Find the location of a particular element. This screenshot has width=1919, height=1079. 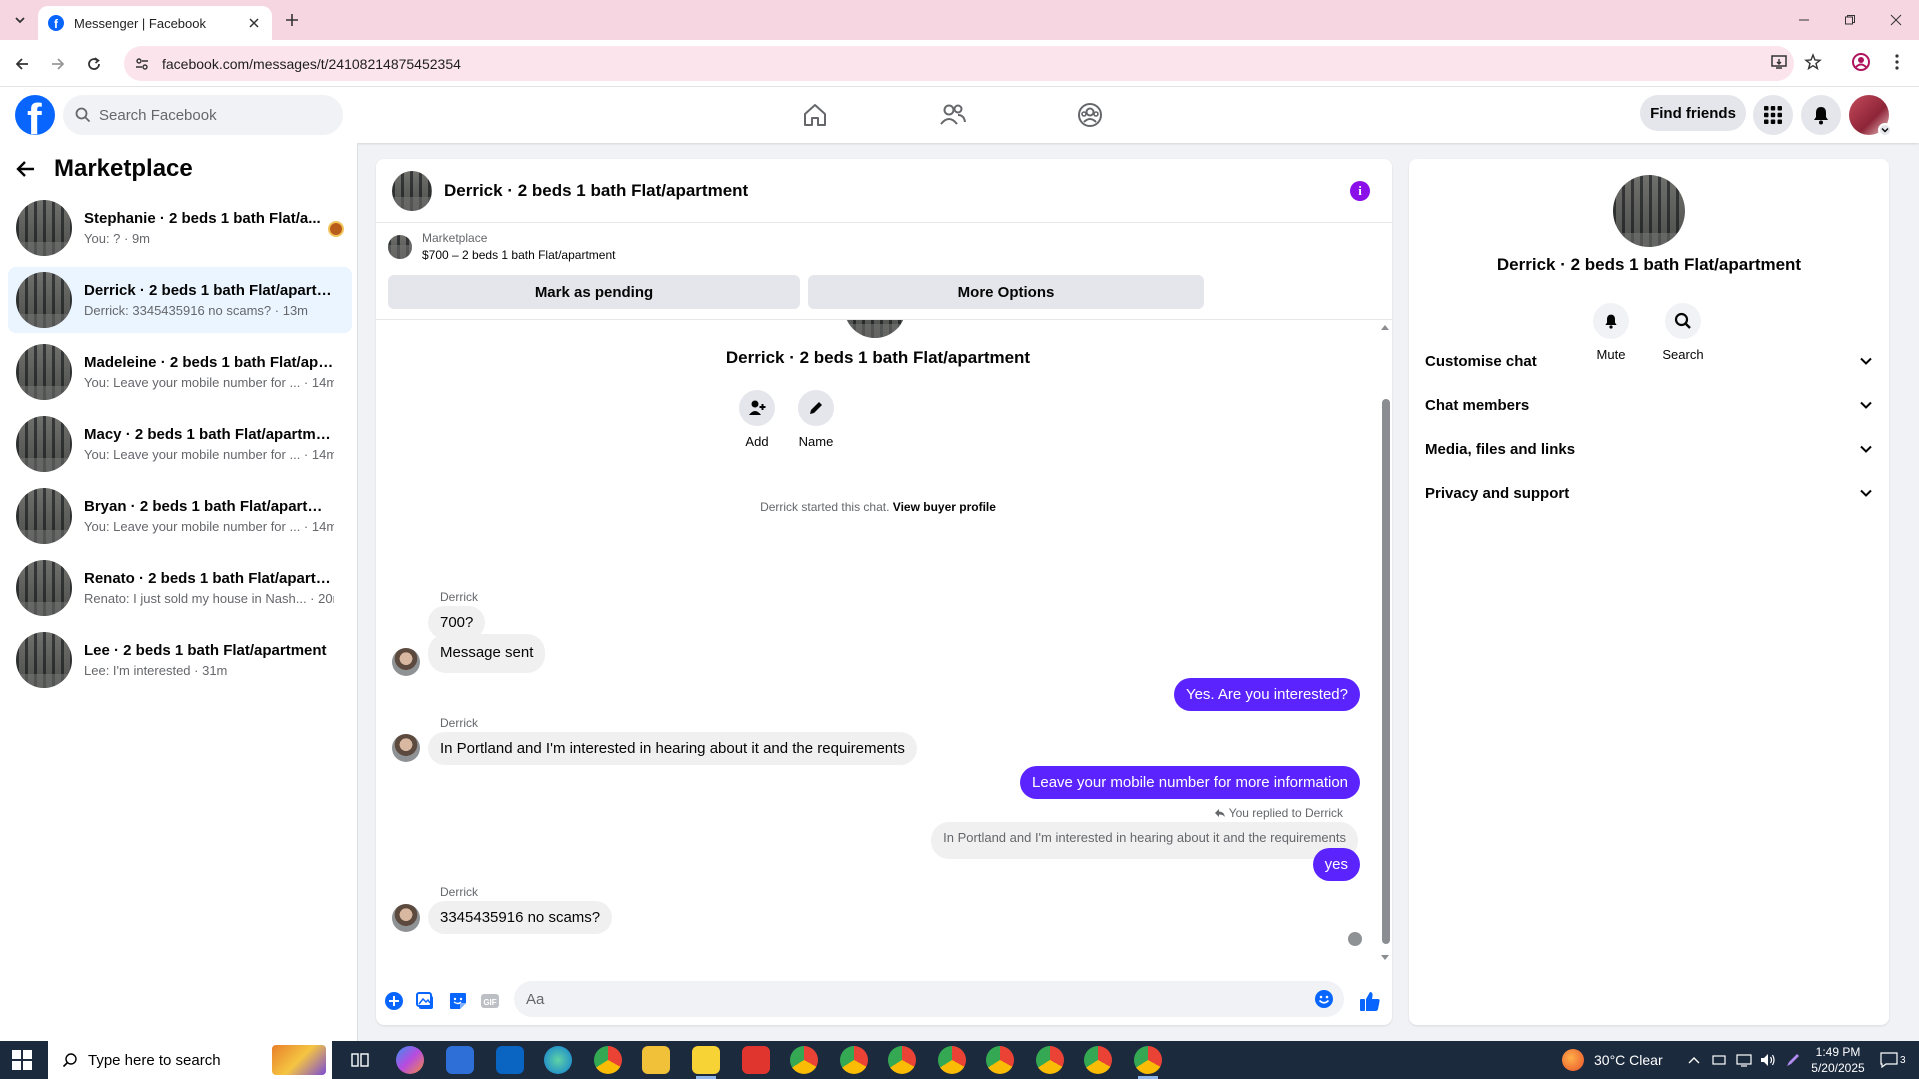

home-icon is located at coordinates (815, 115).